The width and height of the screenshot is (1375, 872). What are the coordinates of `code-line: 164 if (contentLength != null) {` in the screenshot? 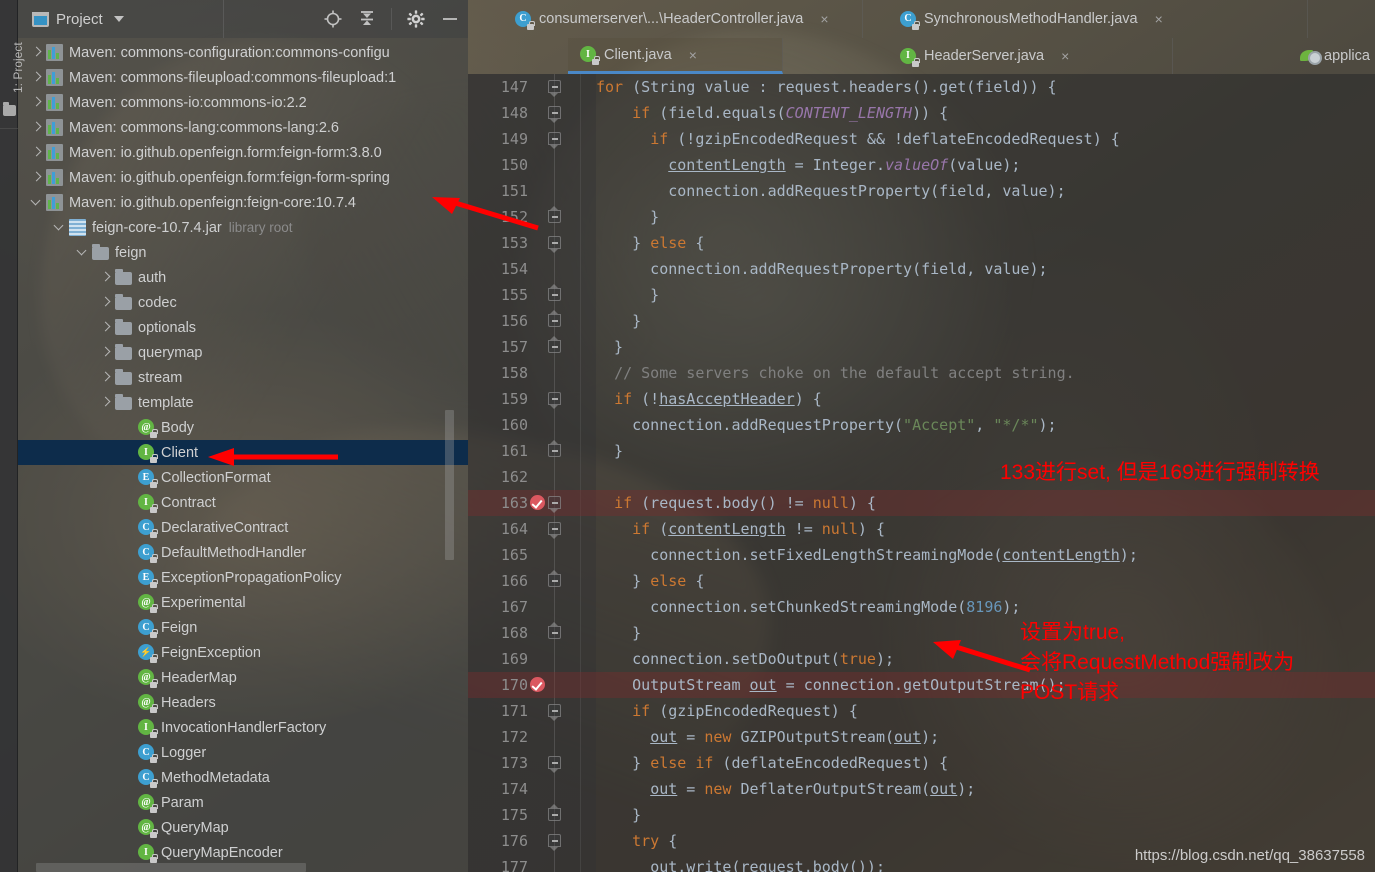 It's located at (921, 529).